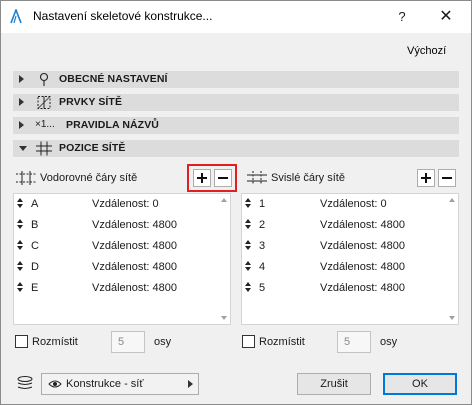  Describe the element at coordinates (262, 204) in the screenshot. I see `line-name: 1` at that location.